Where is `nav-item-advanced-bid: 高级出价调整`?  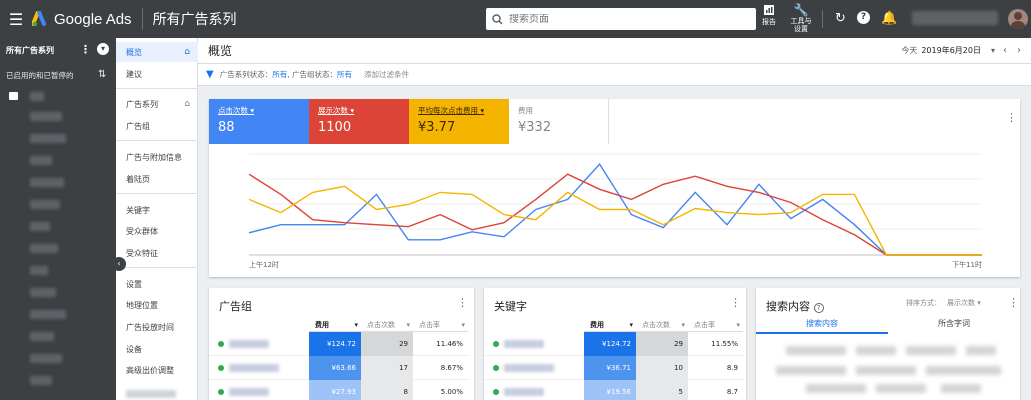
nav-item-advanced-bid: 高级出价调整 is located at coordinates (157, 370).